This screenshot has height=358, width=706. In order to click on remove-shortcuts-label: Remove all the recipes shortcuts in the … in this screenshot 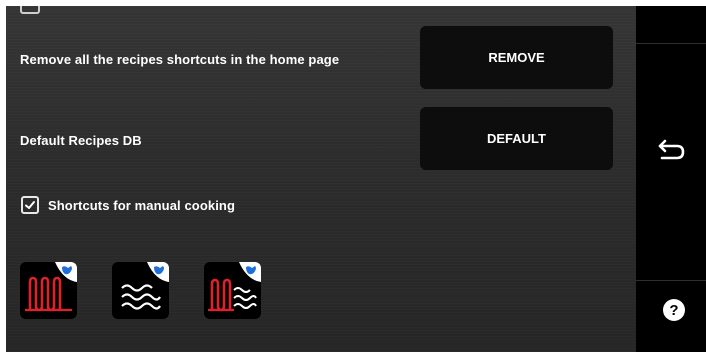, I will do `click(180, 59)`.